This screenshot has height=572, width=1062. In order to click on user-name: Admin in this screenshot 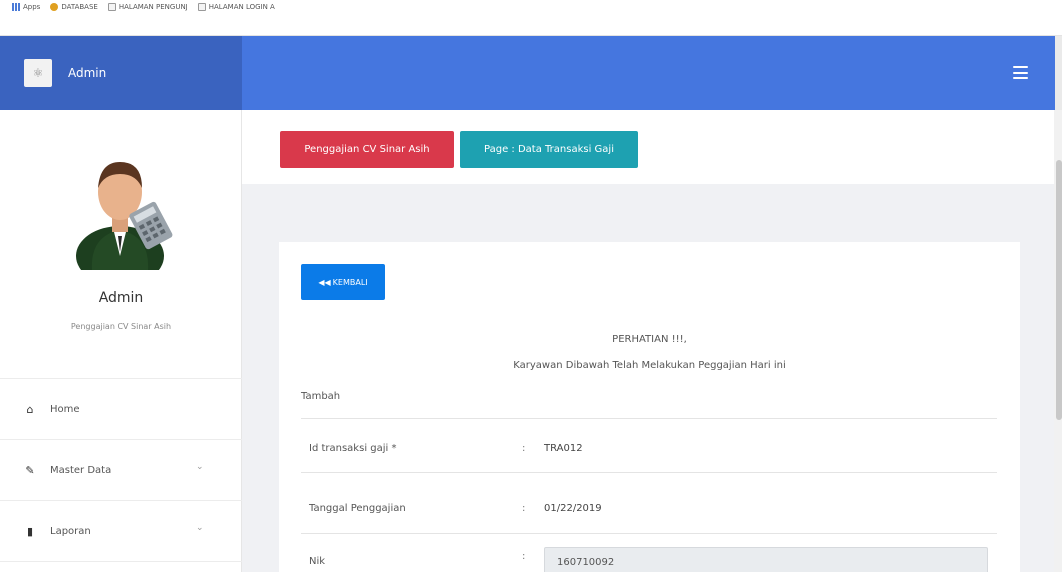, I will do `click(121, 298)`.